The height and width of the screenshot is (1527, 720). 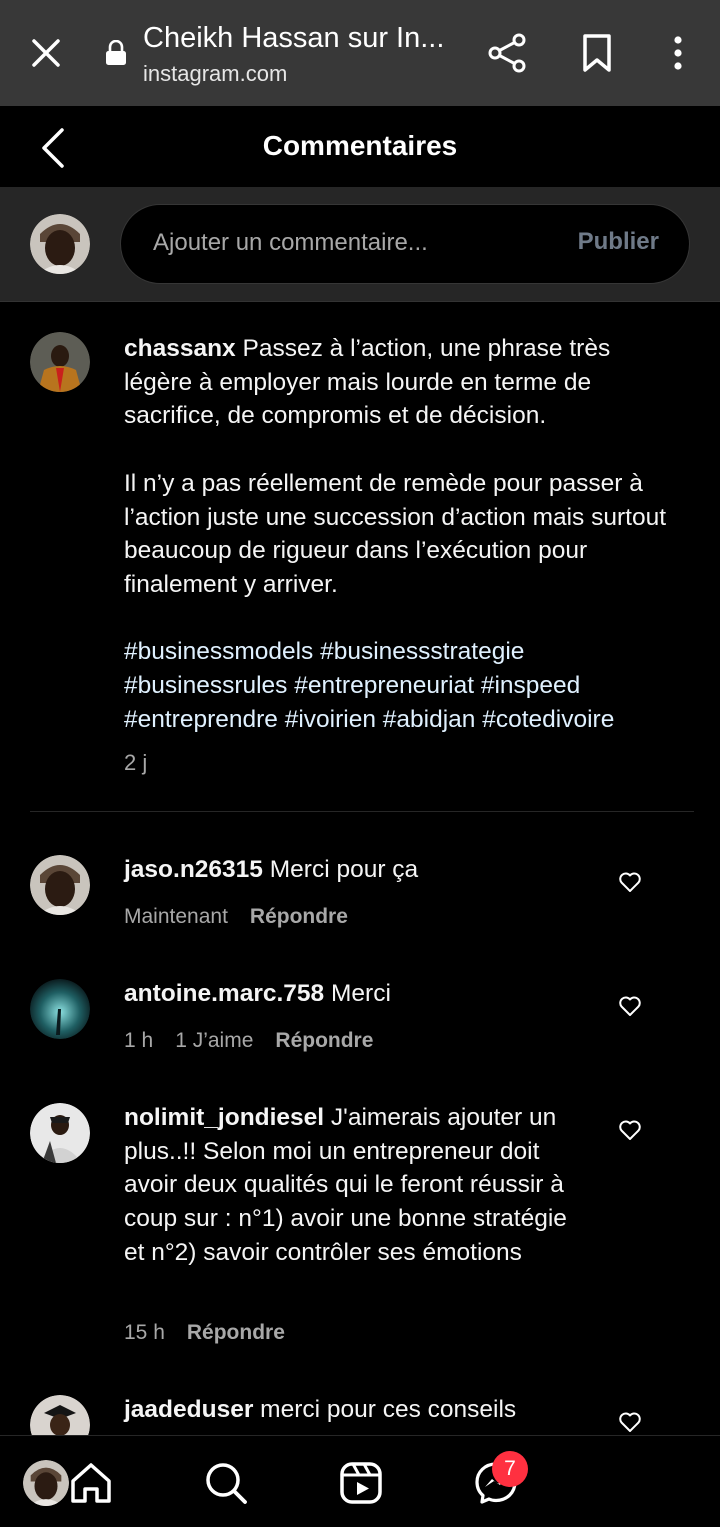 What do you see at coordinates (247, 917) in the screenshot?
I see `comment-meta: Maintenant Répondre` at bounding box center [247, 917].